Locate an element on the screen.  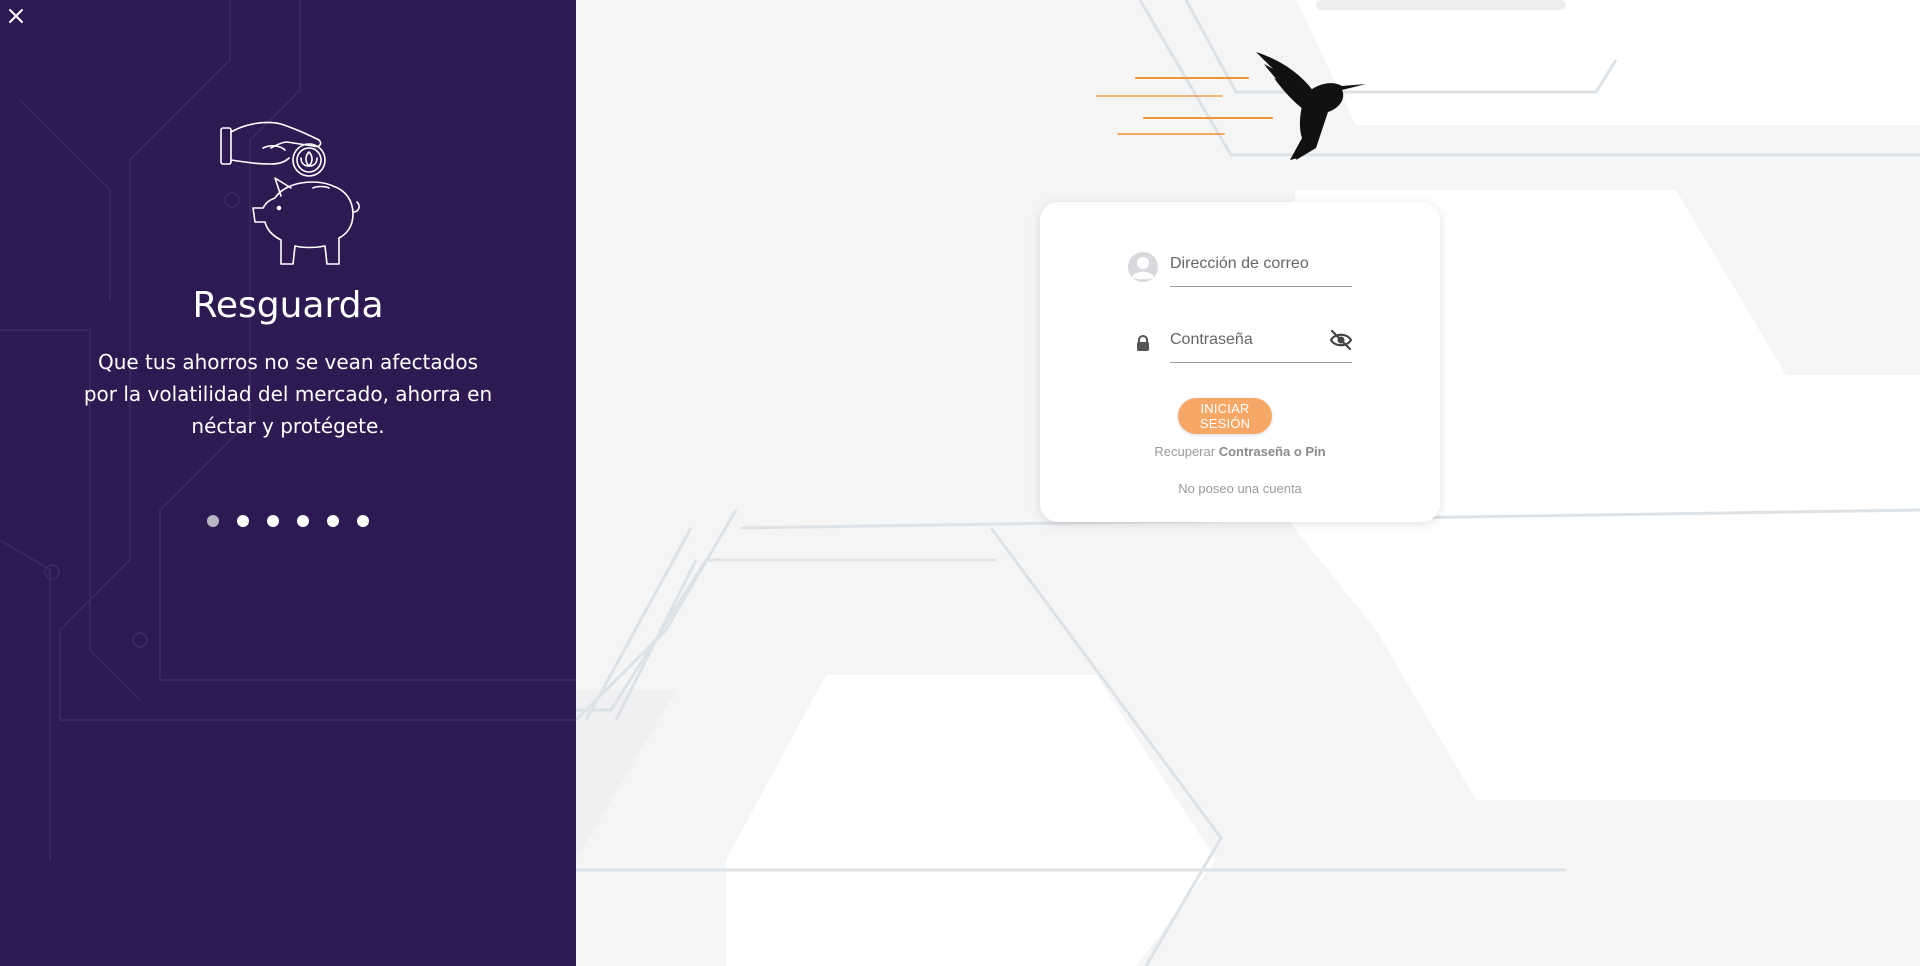
hand-coin-piggy-bank-icon is located at coordinates (290, 193).